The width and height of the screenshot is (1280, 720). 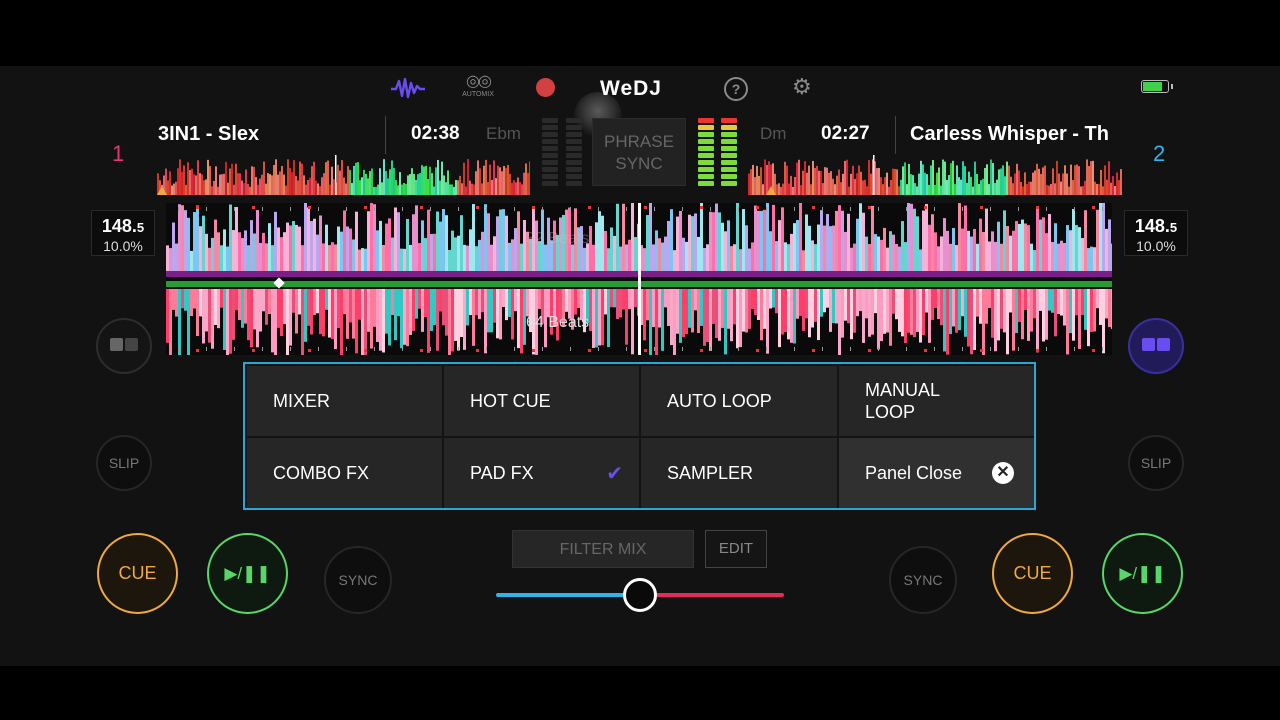 I want to click on battery-icon, so click(x=1157, y=86).